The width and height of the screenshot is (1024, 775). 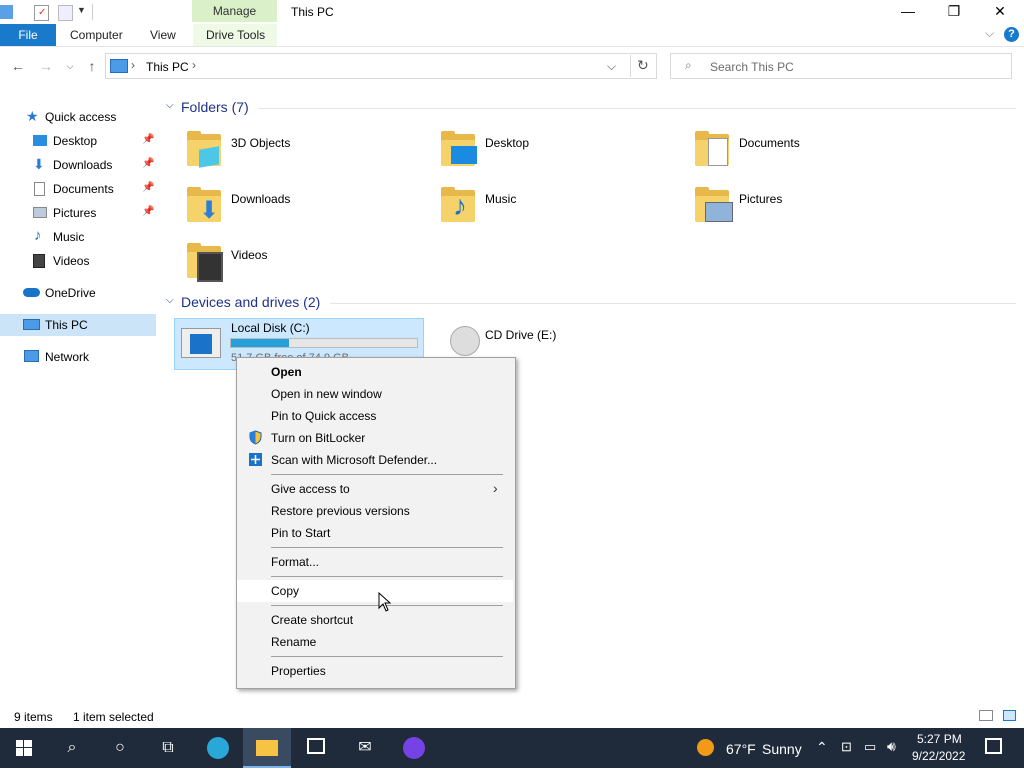 I want to click on folder-3d-objects: 3D Objects, so click(x=300, y=154).